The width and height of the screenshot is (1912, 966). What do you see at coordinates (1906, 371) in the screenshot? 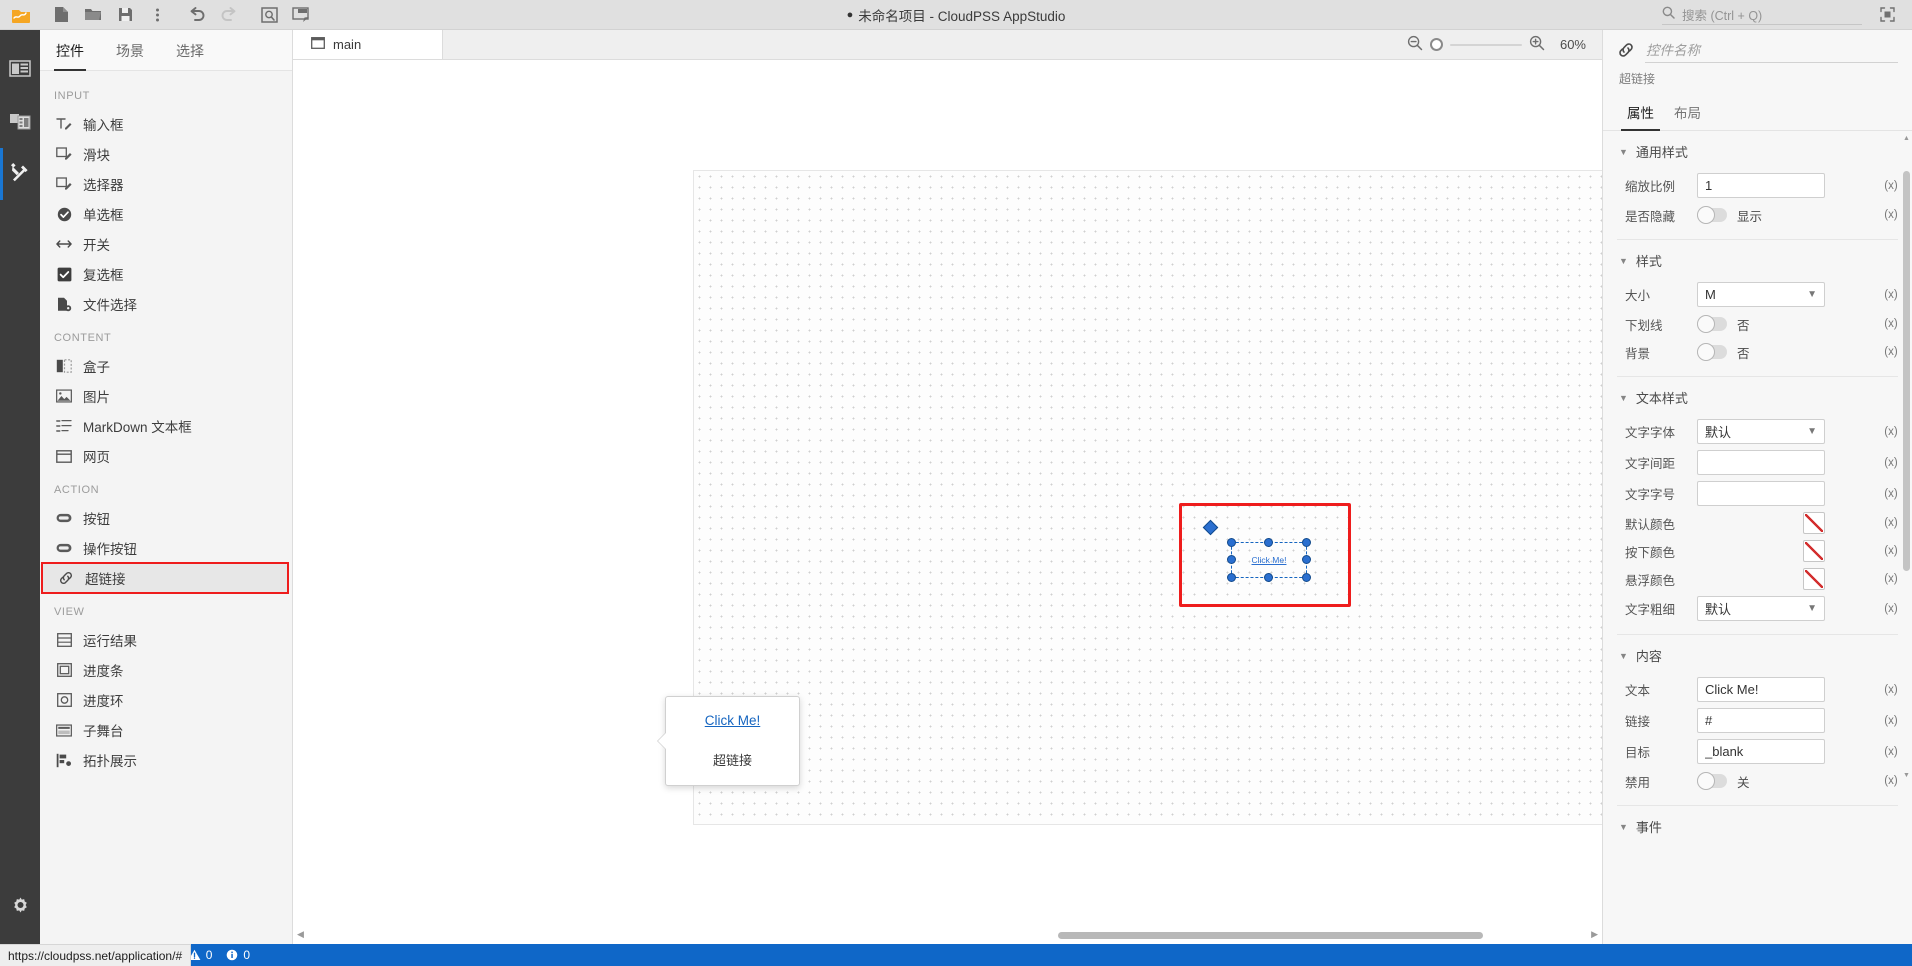
I see `properties-scrollbar-thumb` at bounding box center [1906, 371].